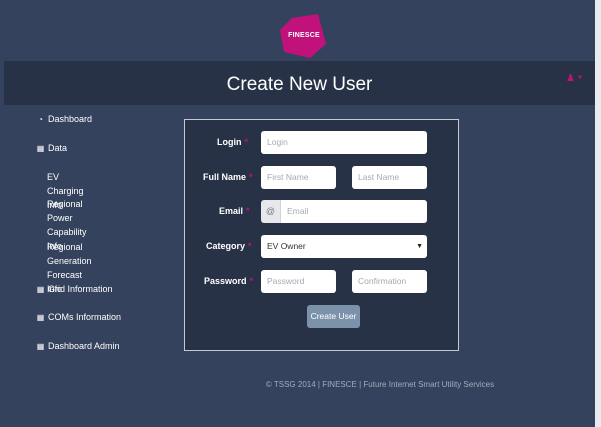 The height and width of the screenshot is (427, 601). Describe the element at coordinates (298, 281) in the screenshot. I see `password-input: Password` at that location.